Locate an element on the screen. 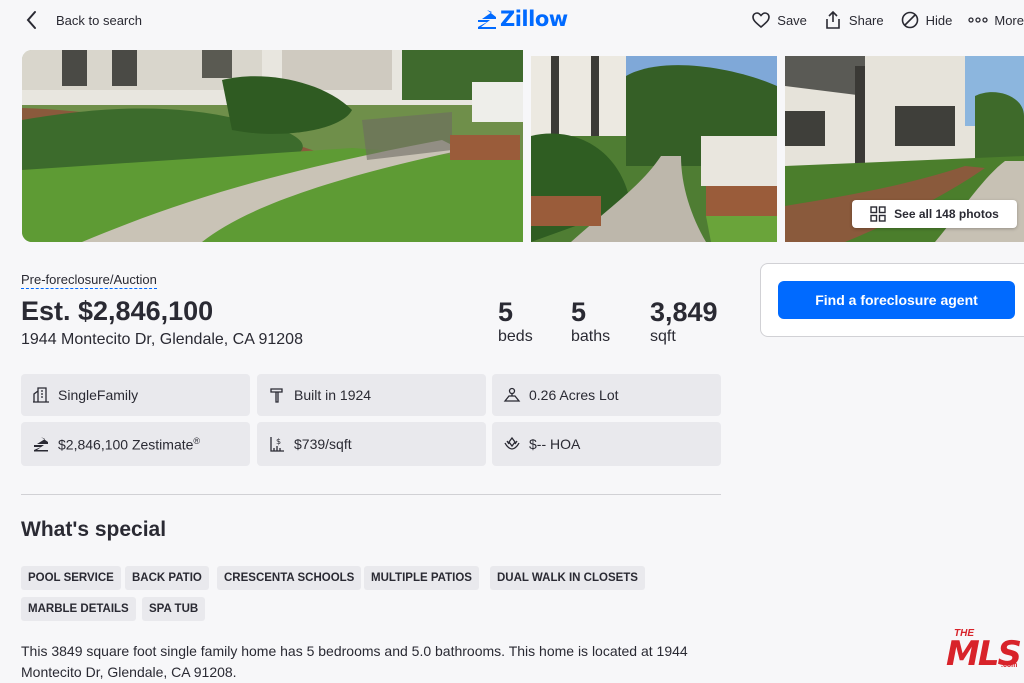 This screenshot has width=1024, height=683. fact-text: SingleFamily is located at coordinates (98, 395).